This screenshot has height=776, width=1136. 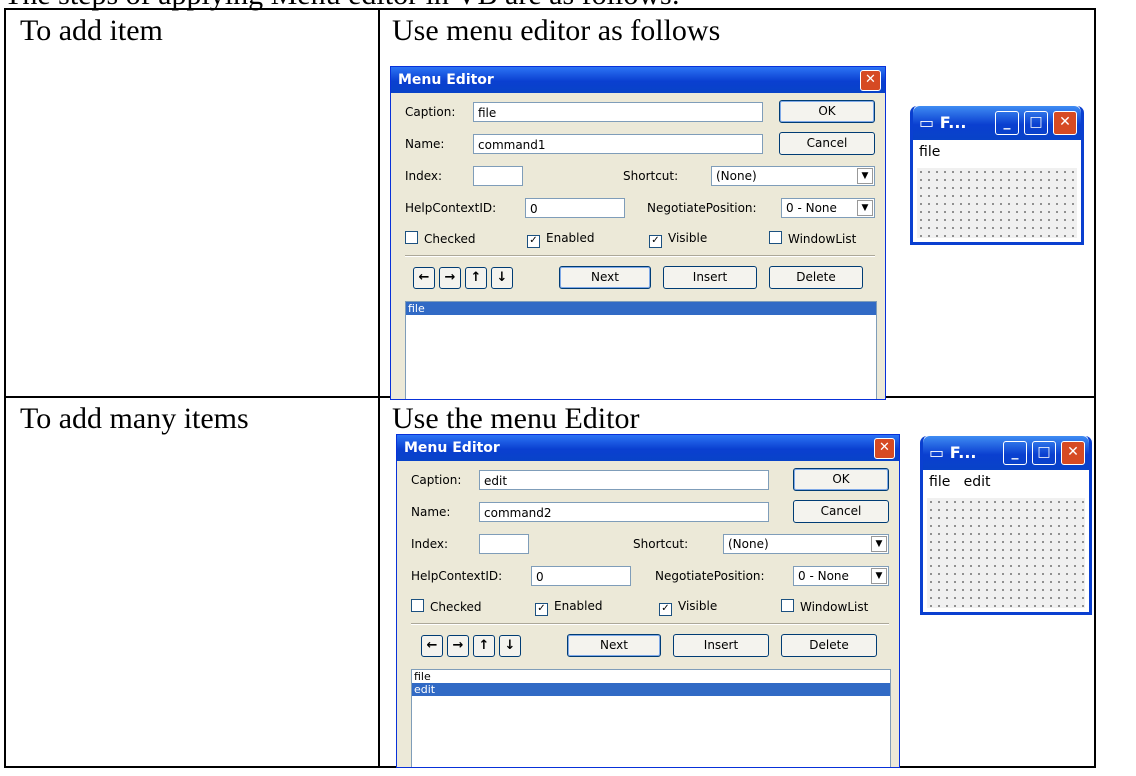 What do you see at coordinates (651, 718) in the screenshot?
I see `menu-items-list: file edit` at bounding box center [651, 718].